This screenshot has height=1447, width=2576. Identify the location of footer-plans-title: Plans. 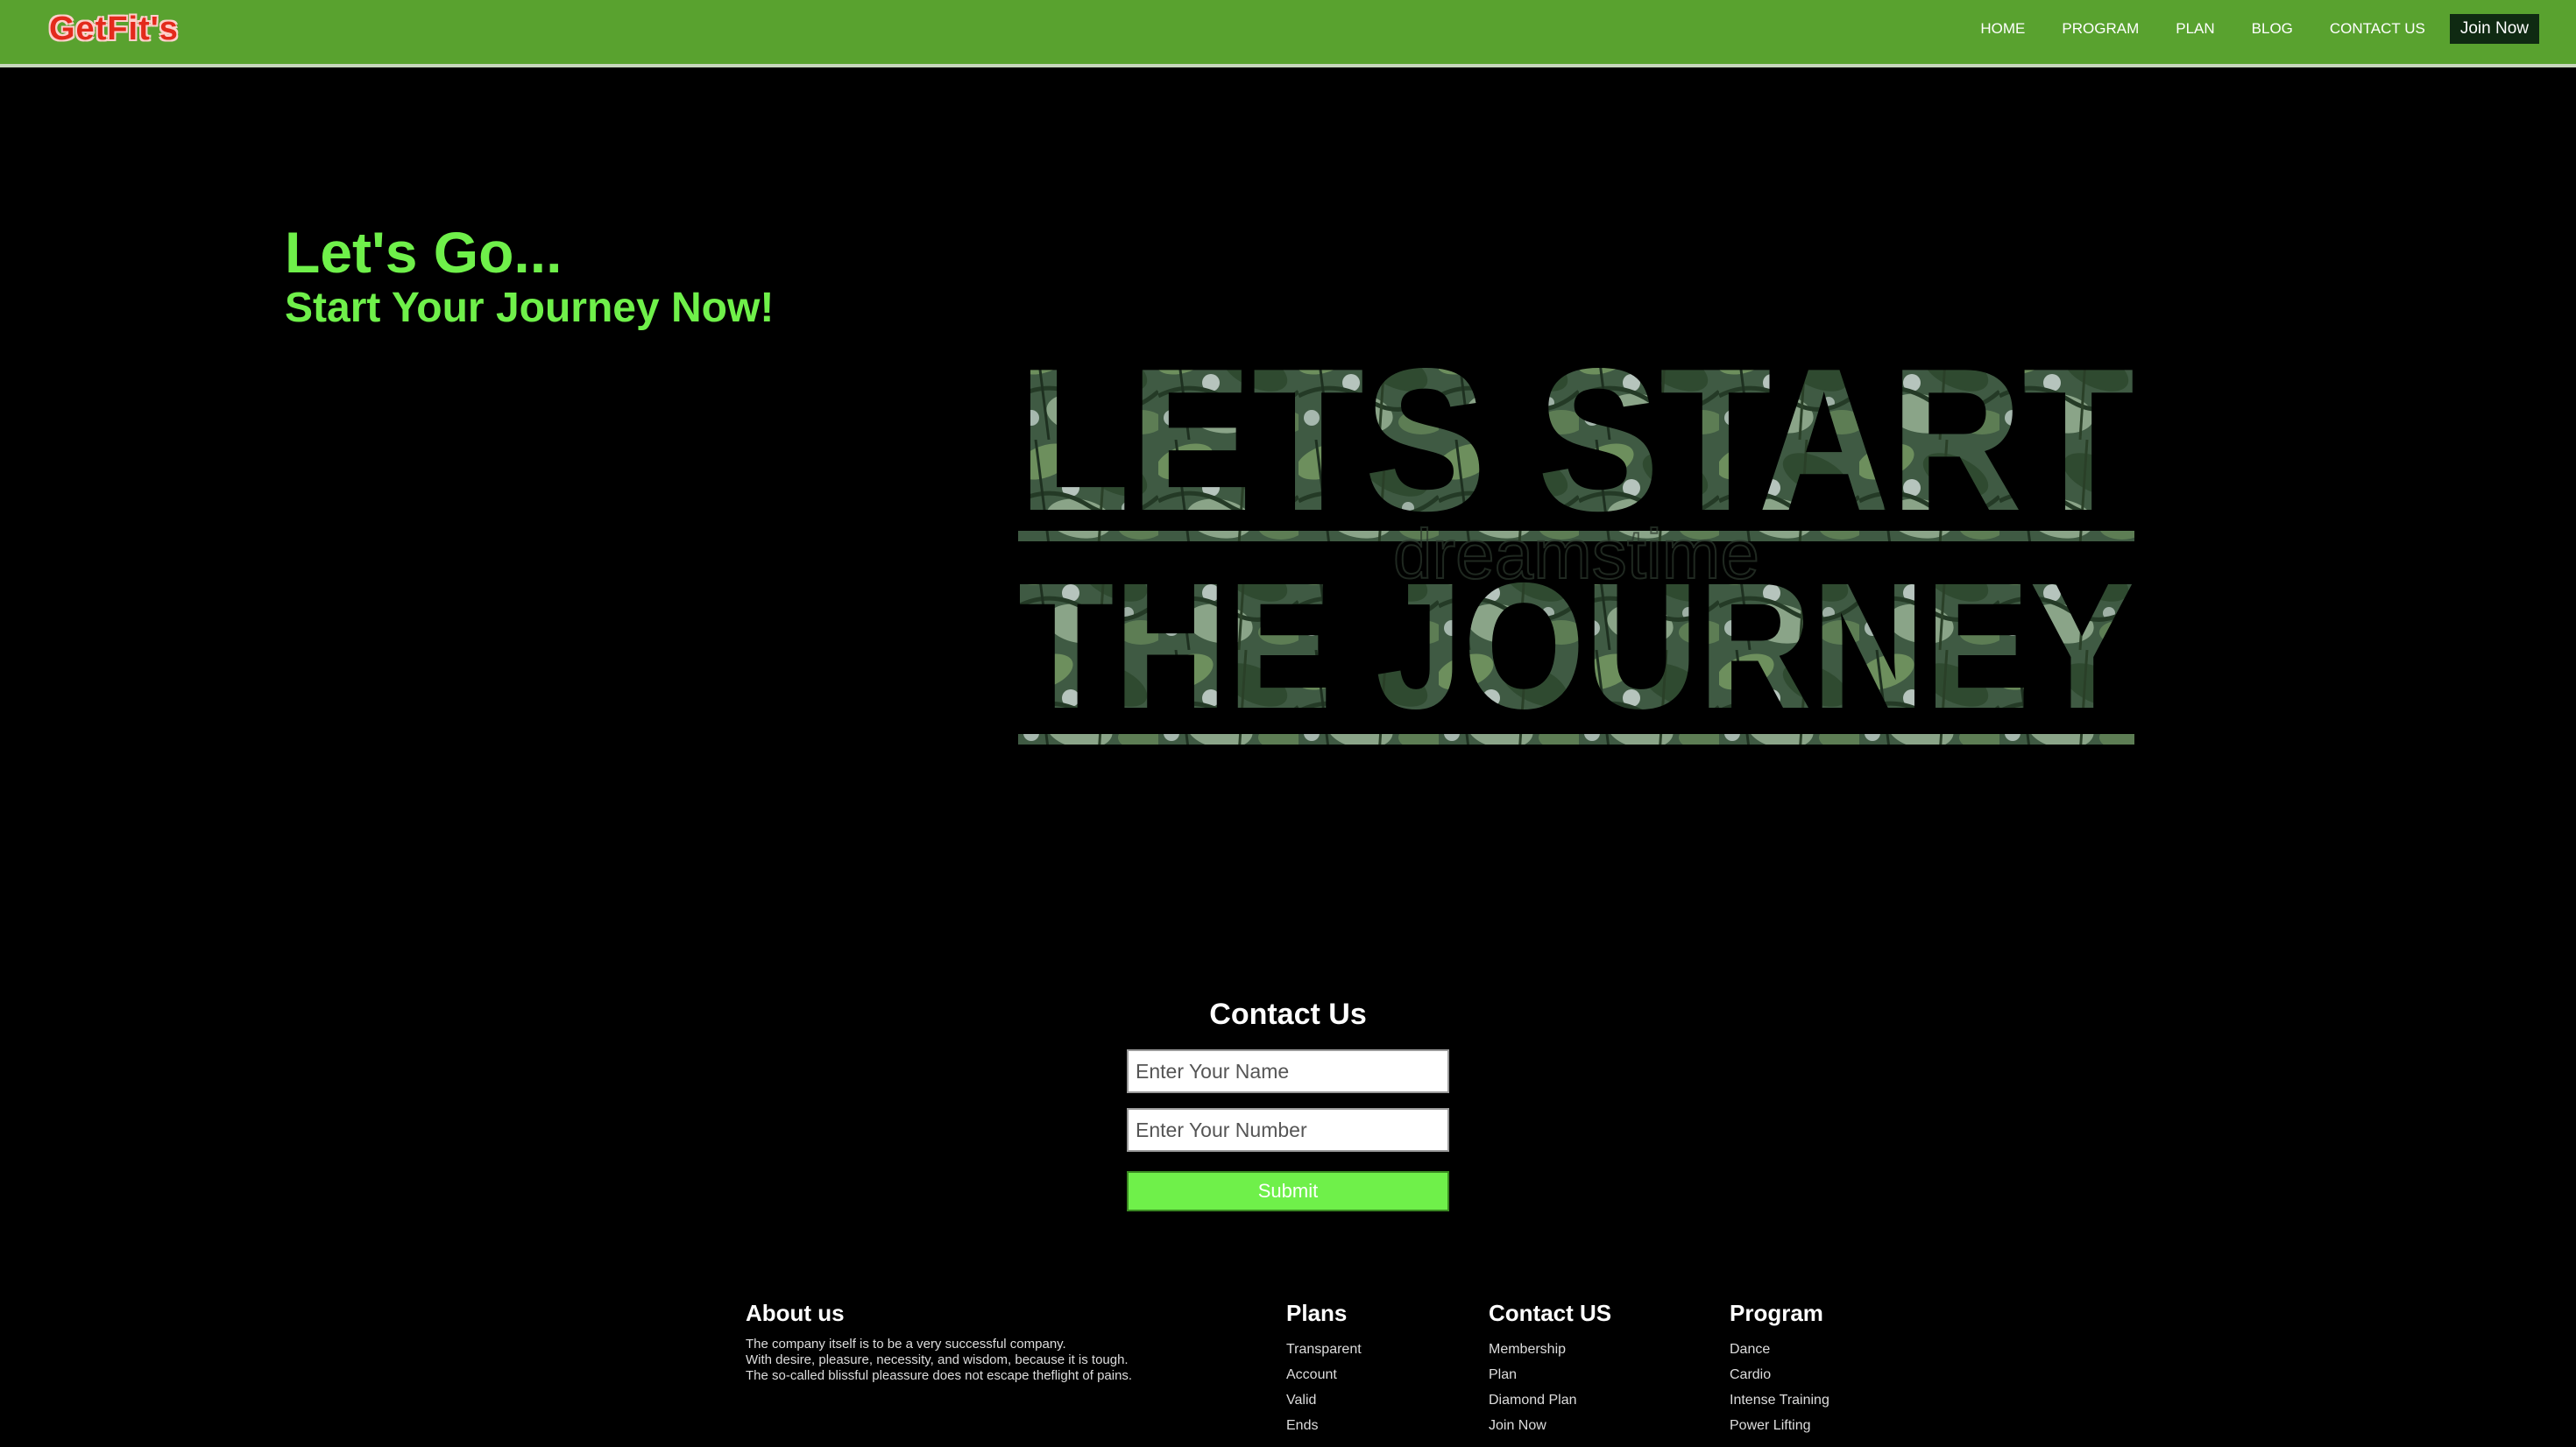
(1317, 1313).